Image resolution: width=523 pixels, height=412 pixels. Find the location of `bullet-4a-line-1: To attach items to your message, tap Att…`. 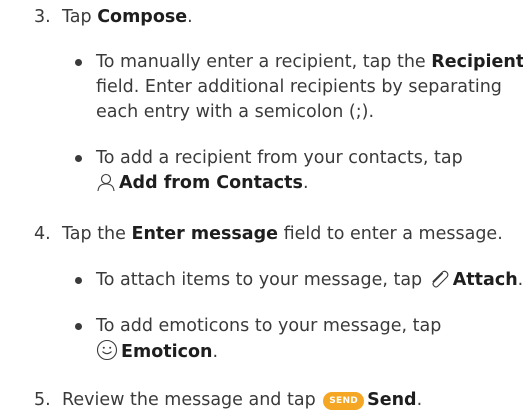

bullet-4a-line-1: To attach items to your message, tap Att… is located at coordinates (309, 282).